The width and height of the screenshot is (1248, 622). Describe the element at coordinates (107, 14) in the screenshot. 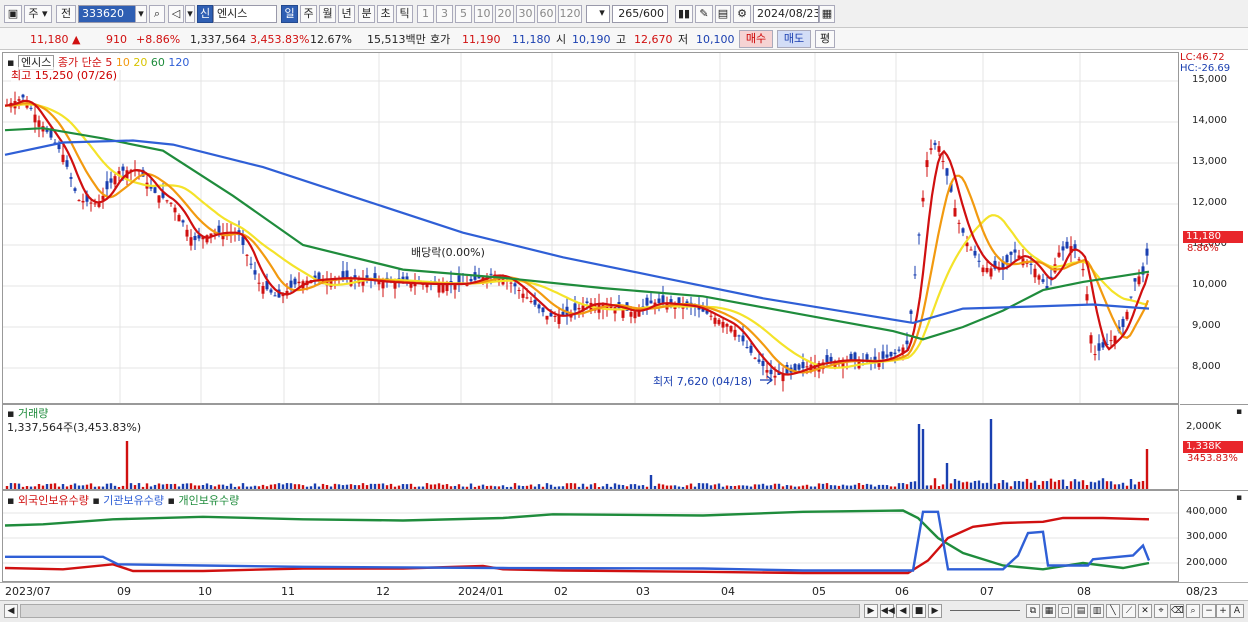

I see `stock-code-input: 333620` at that location.